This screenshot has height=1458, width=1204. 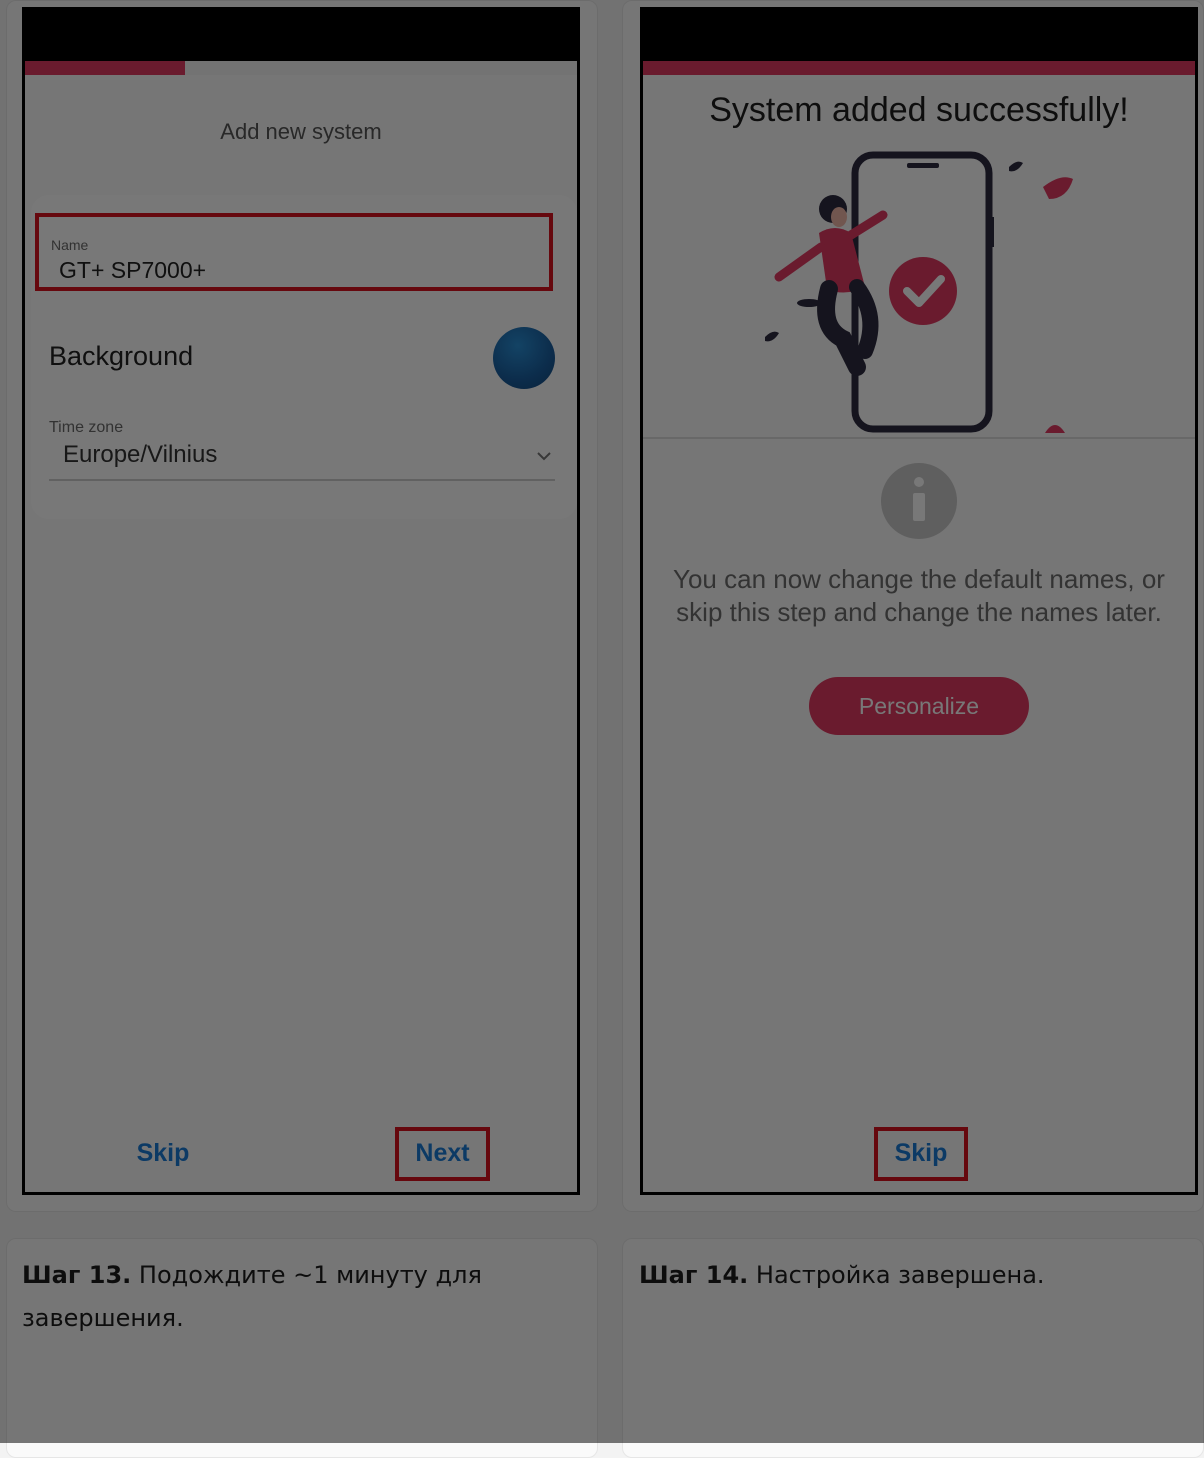 I want to click on name-field-label: Name, so click(x=70, y=245).